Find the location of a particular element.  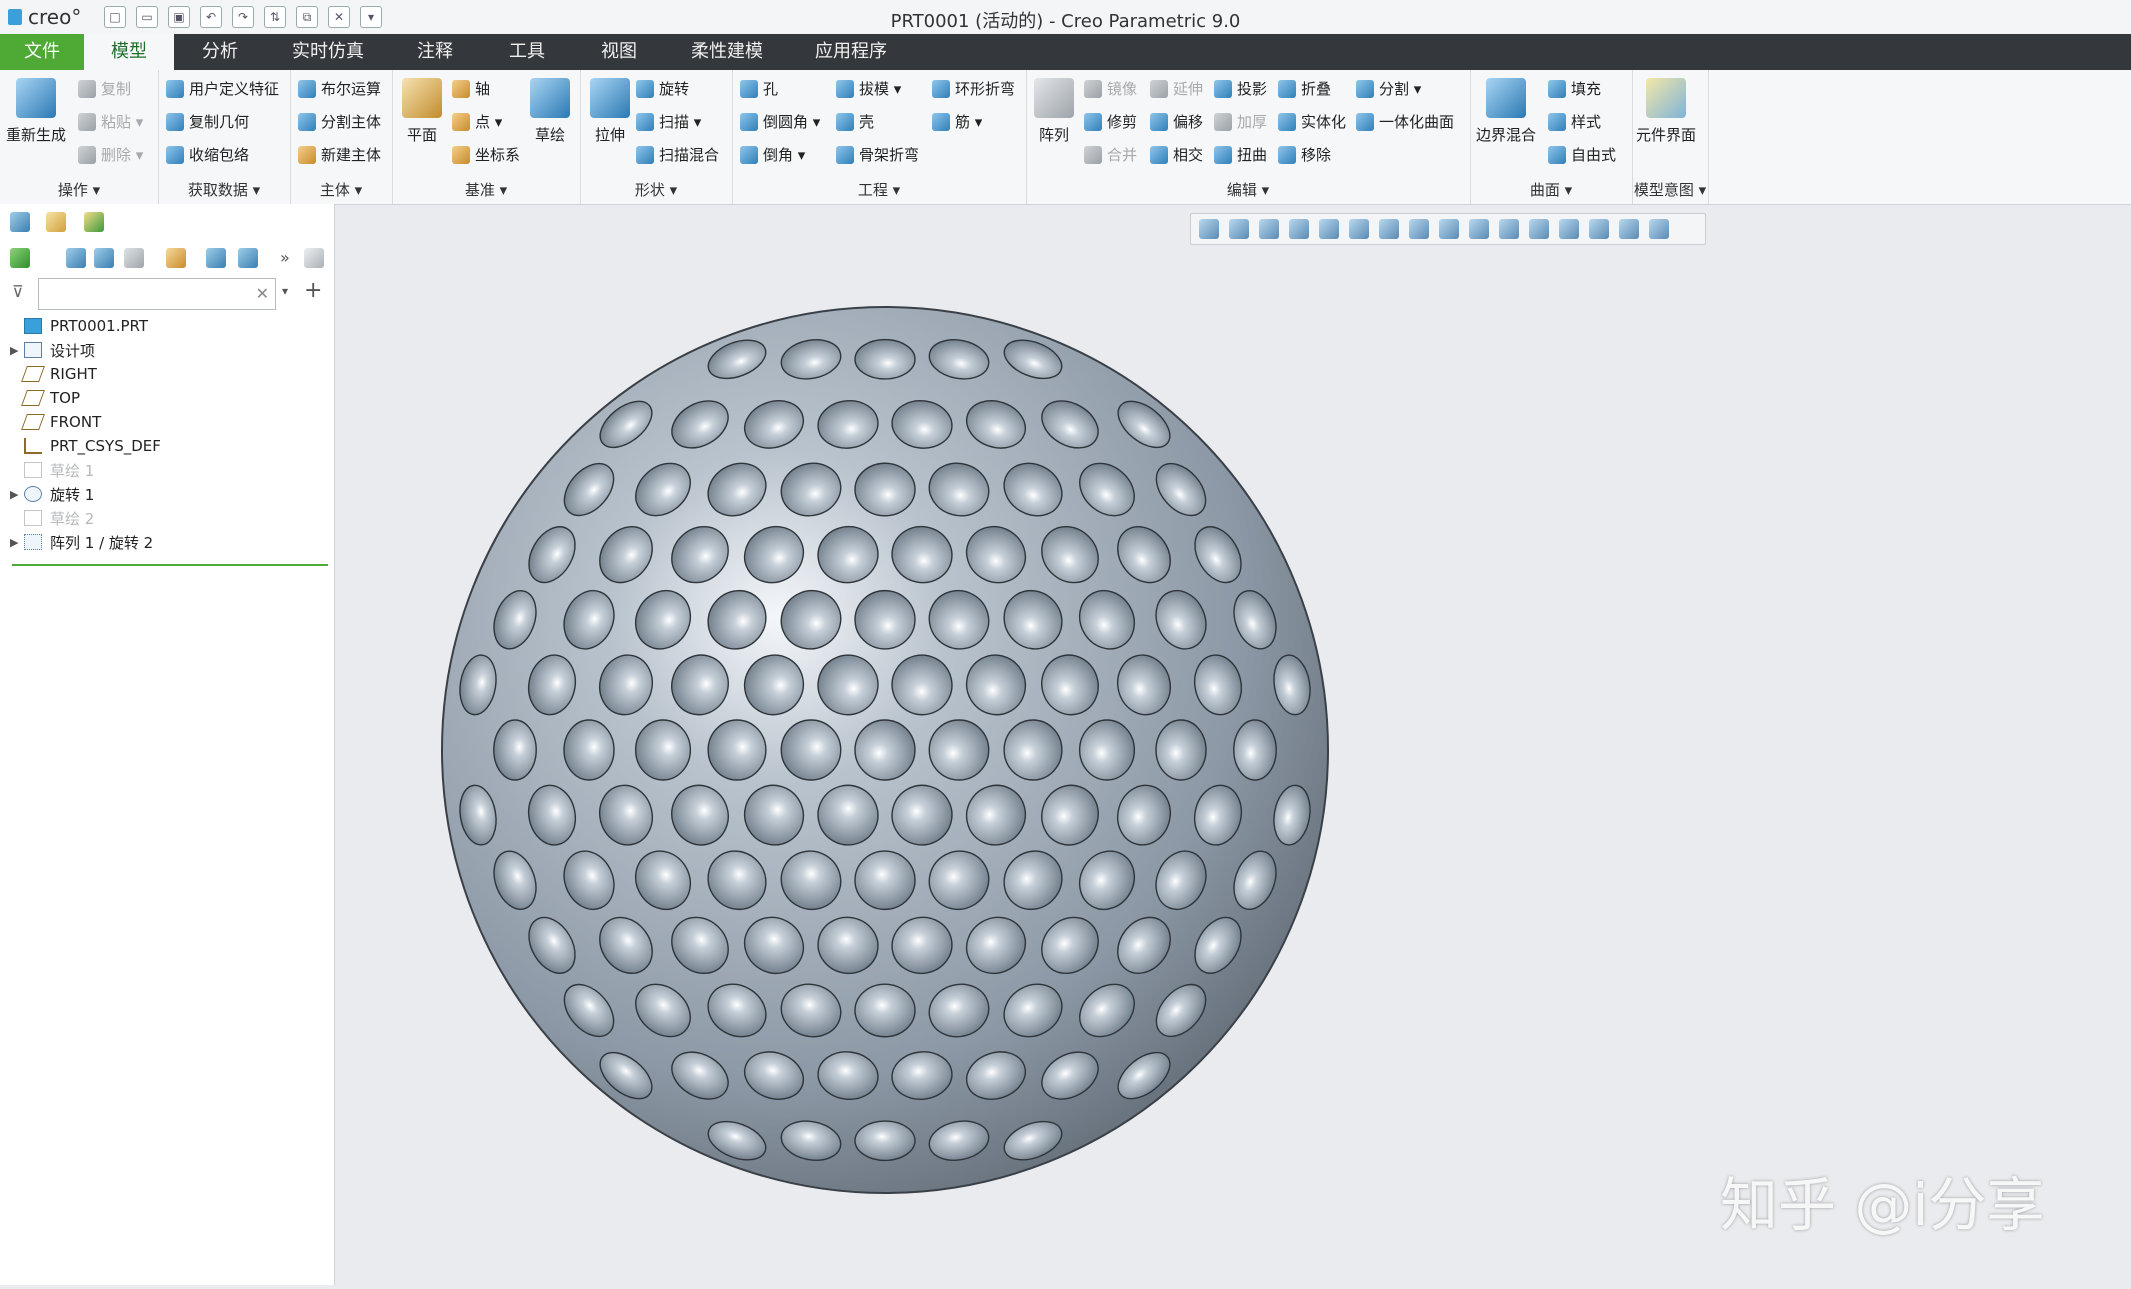

csys-display-icon is located at coordinates (1569, 229).